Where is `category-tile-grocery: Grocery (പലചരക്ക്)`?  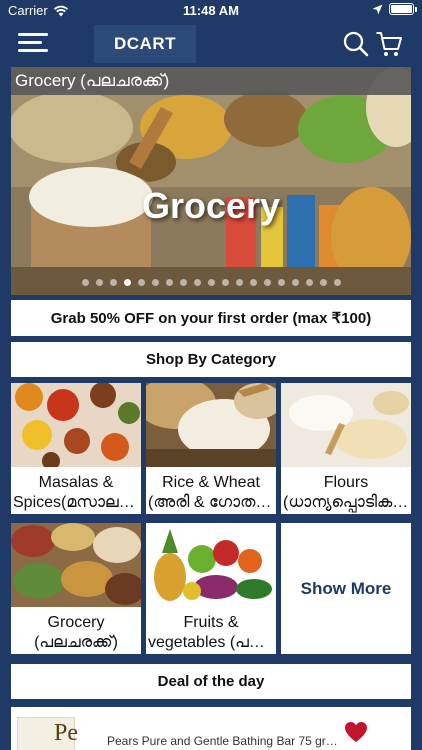
category-tile-grocery: Grocery (പലചരക്ക്) is located at coordinates (76, 588).